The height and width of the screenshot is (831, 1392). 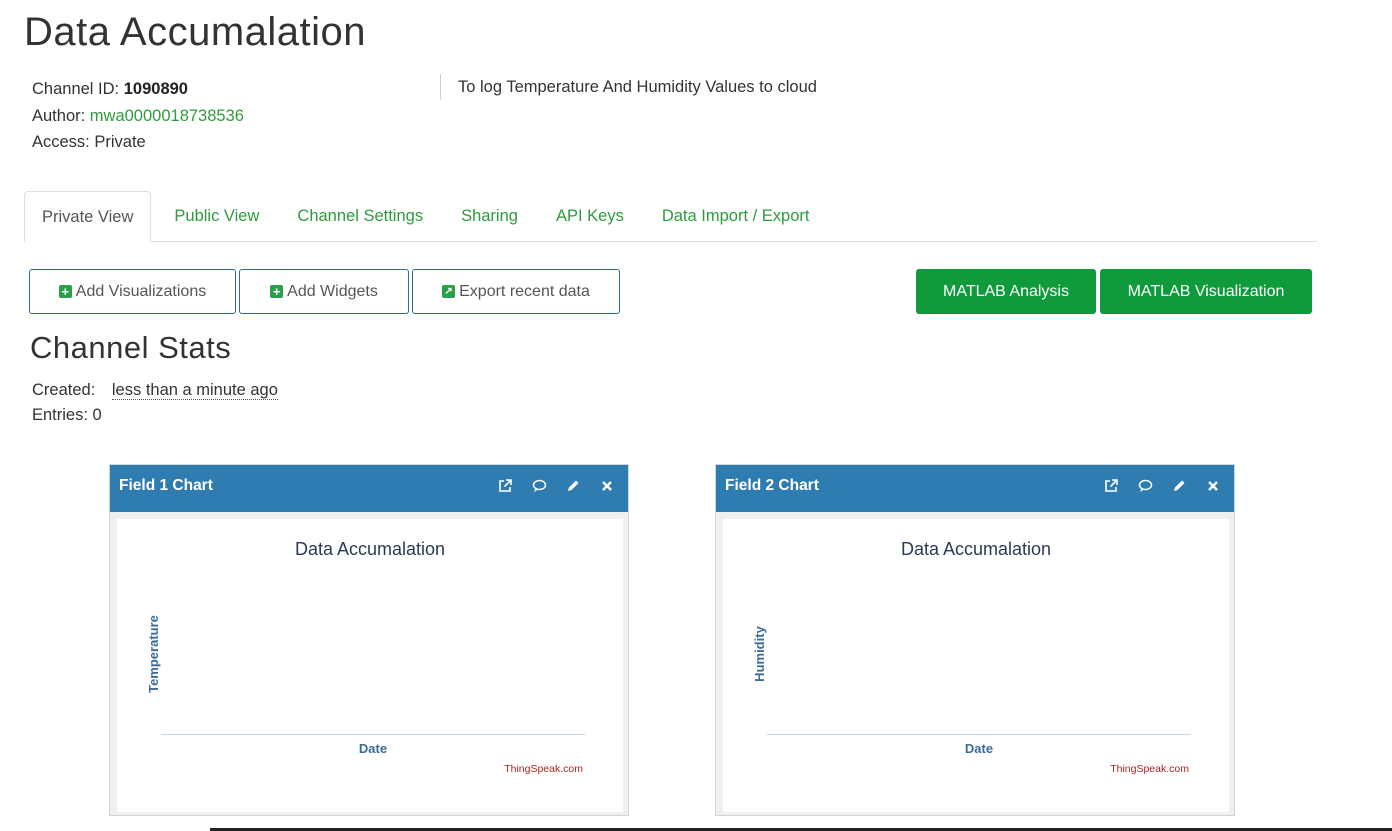 I want to click on panel-header: Field 2 Chart, so click(x=975, y=488).